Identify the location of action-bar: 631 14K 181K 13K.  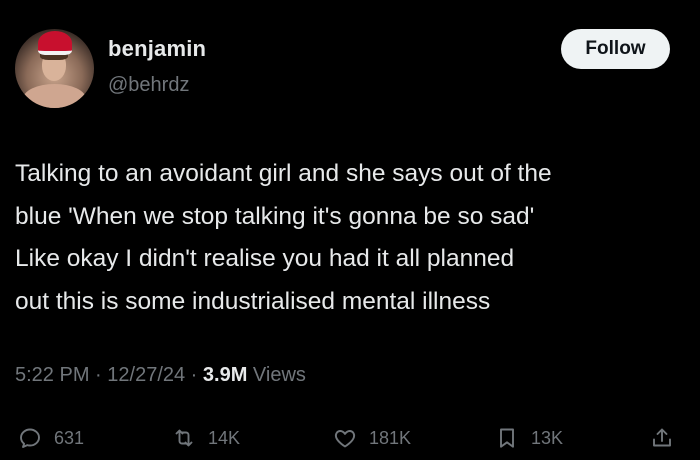
(350, 438).